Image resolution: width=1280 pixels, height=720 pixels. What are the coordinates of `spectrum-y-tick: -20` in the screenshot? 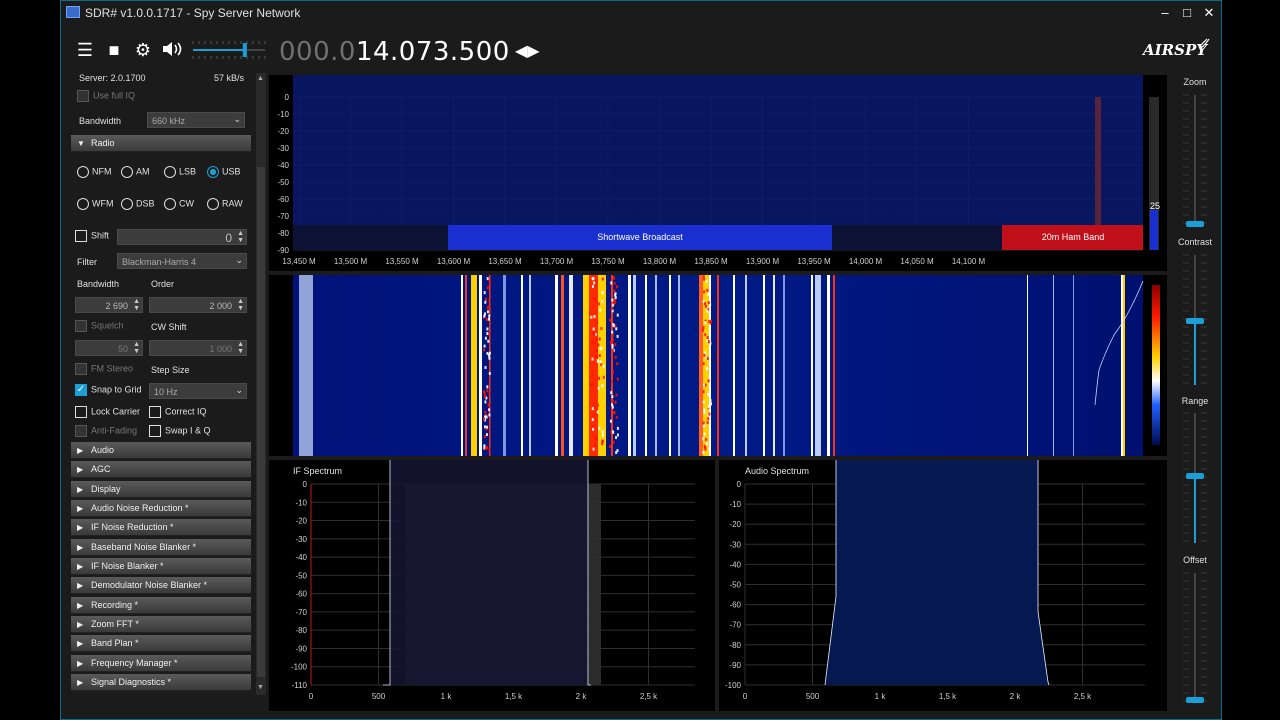 It's located at (283, 131).